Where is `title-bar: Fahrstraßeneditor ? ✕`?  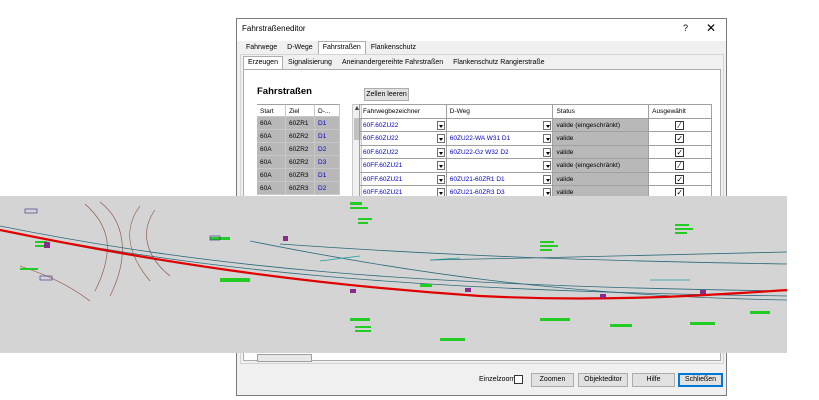
title-bar: Fahrstraßeneditor ? ✕ is located at coordinates (481, 30).